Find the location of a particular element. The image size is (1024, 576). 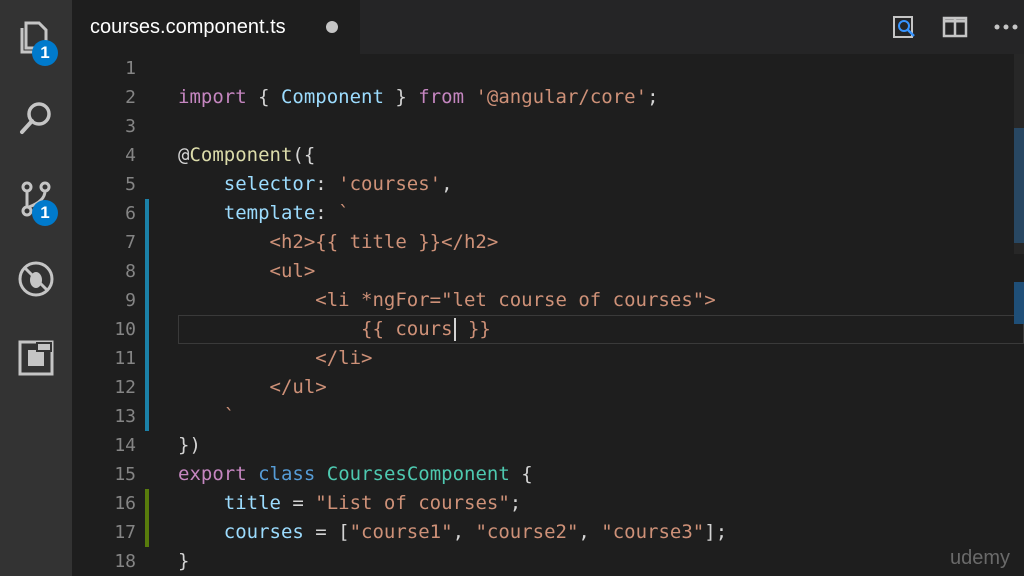

line-number: 2 is located at coordinates (130, 97).